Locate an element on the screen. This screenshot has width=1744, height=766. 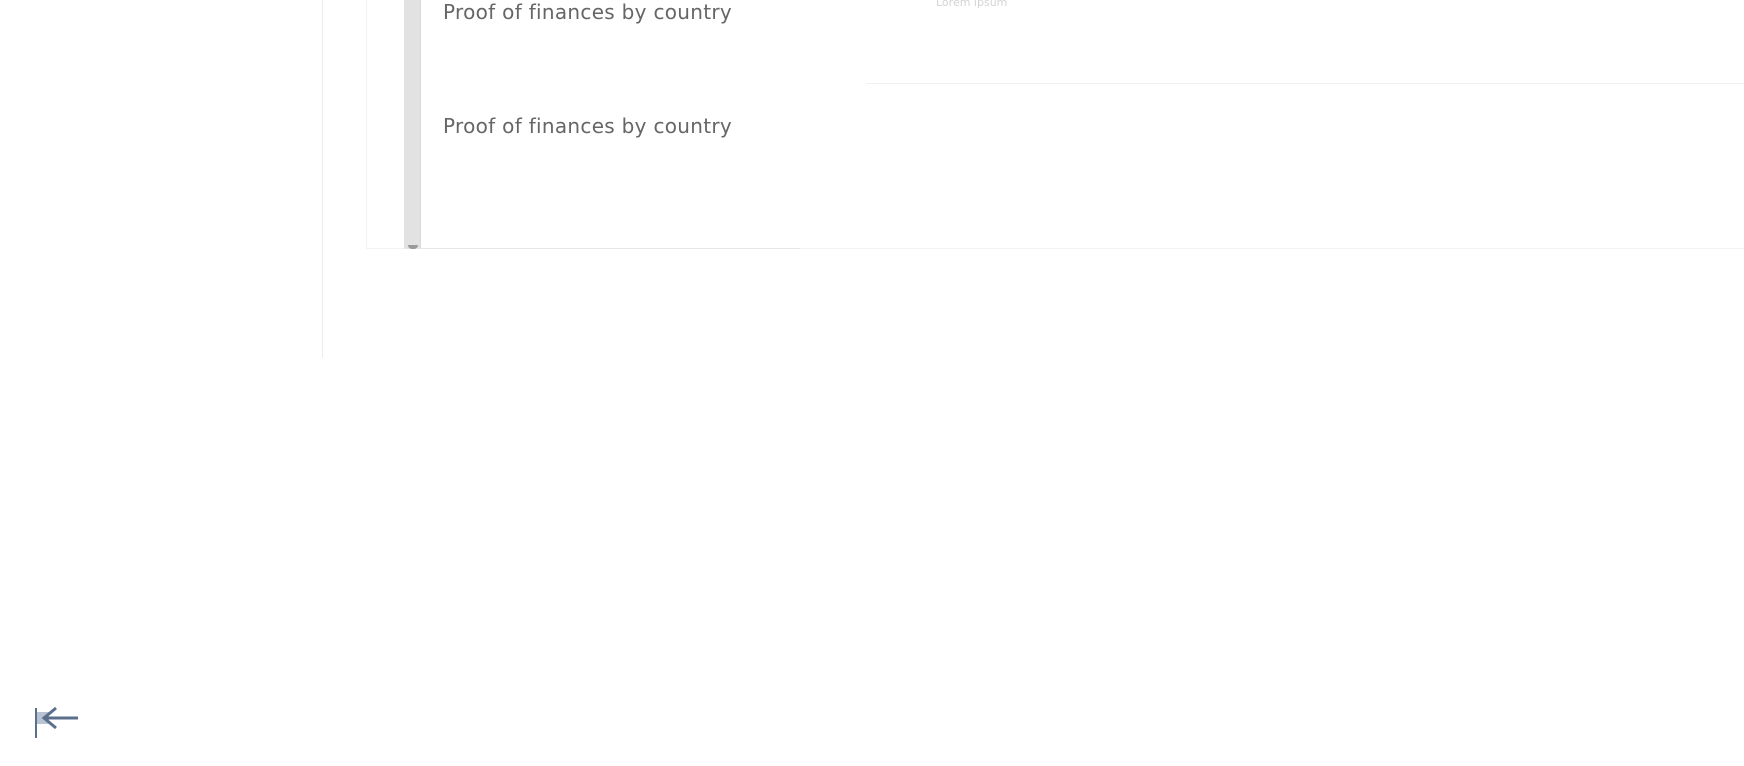
collapse-left-arrow-icon is located at coordinates (56, 722).